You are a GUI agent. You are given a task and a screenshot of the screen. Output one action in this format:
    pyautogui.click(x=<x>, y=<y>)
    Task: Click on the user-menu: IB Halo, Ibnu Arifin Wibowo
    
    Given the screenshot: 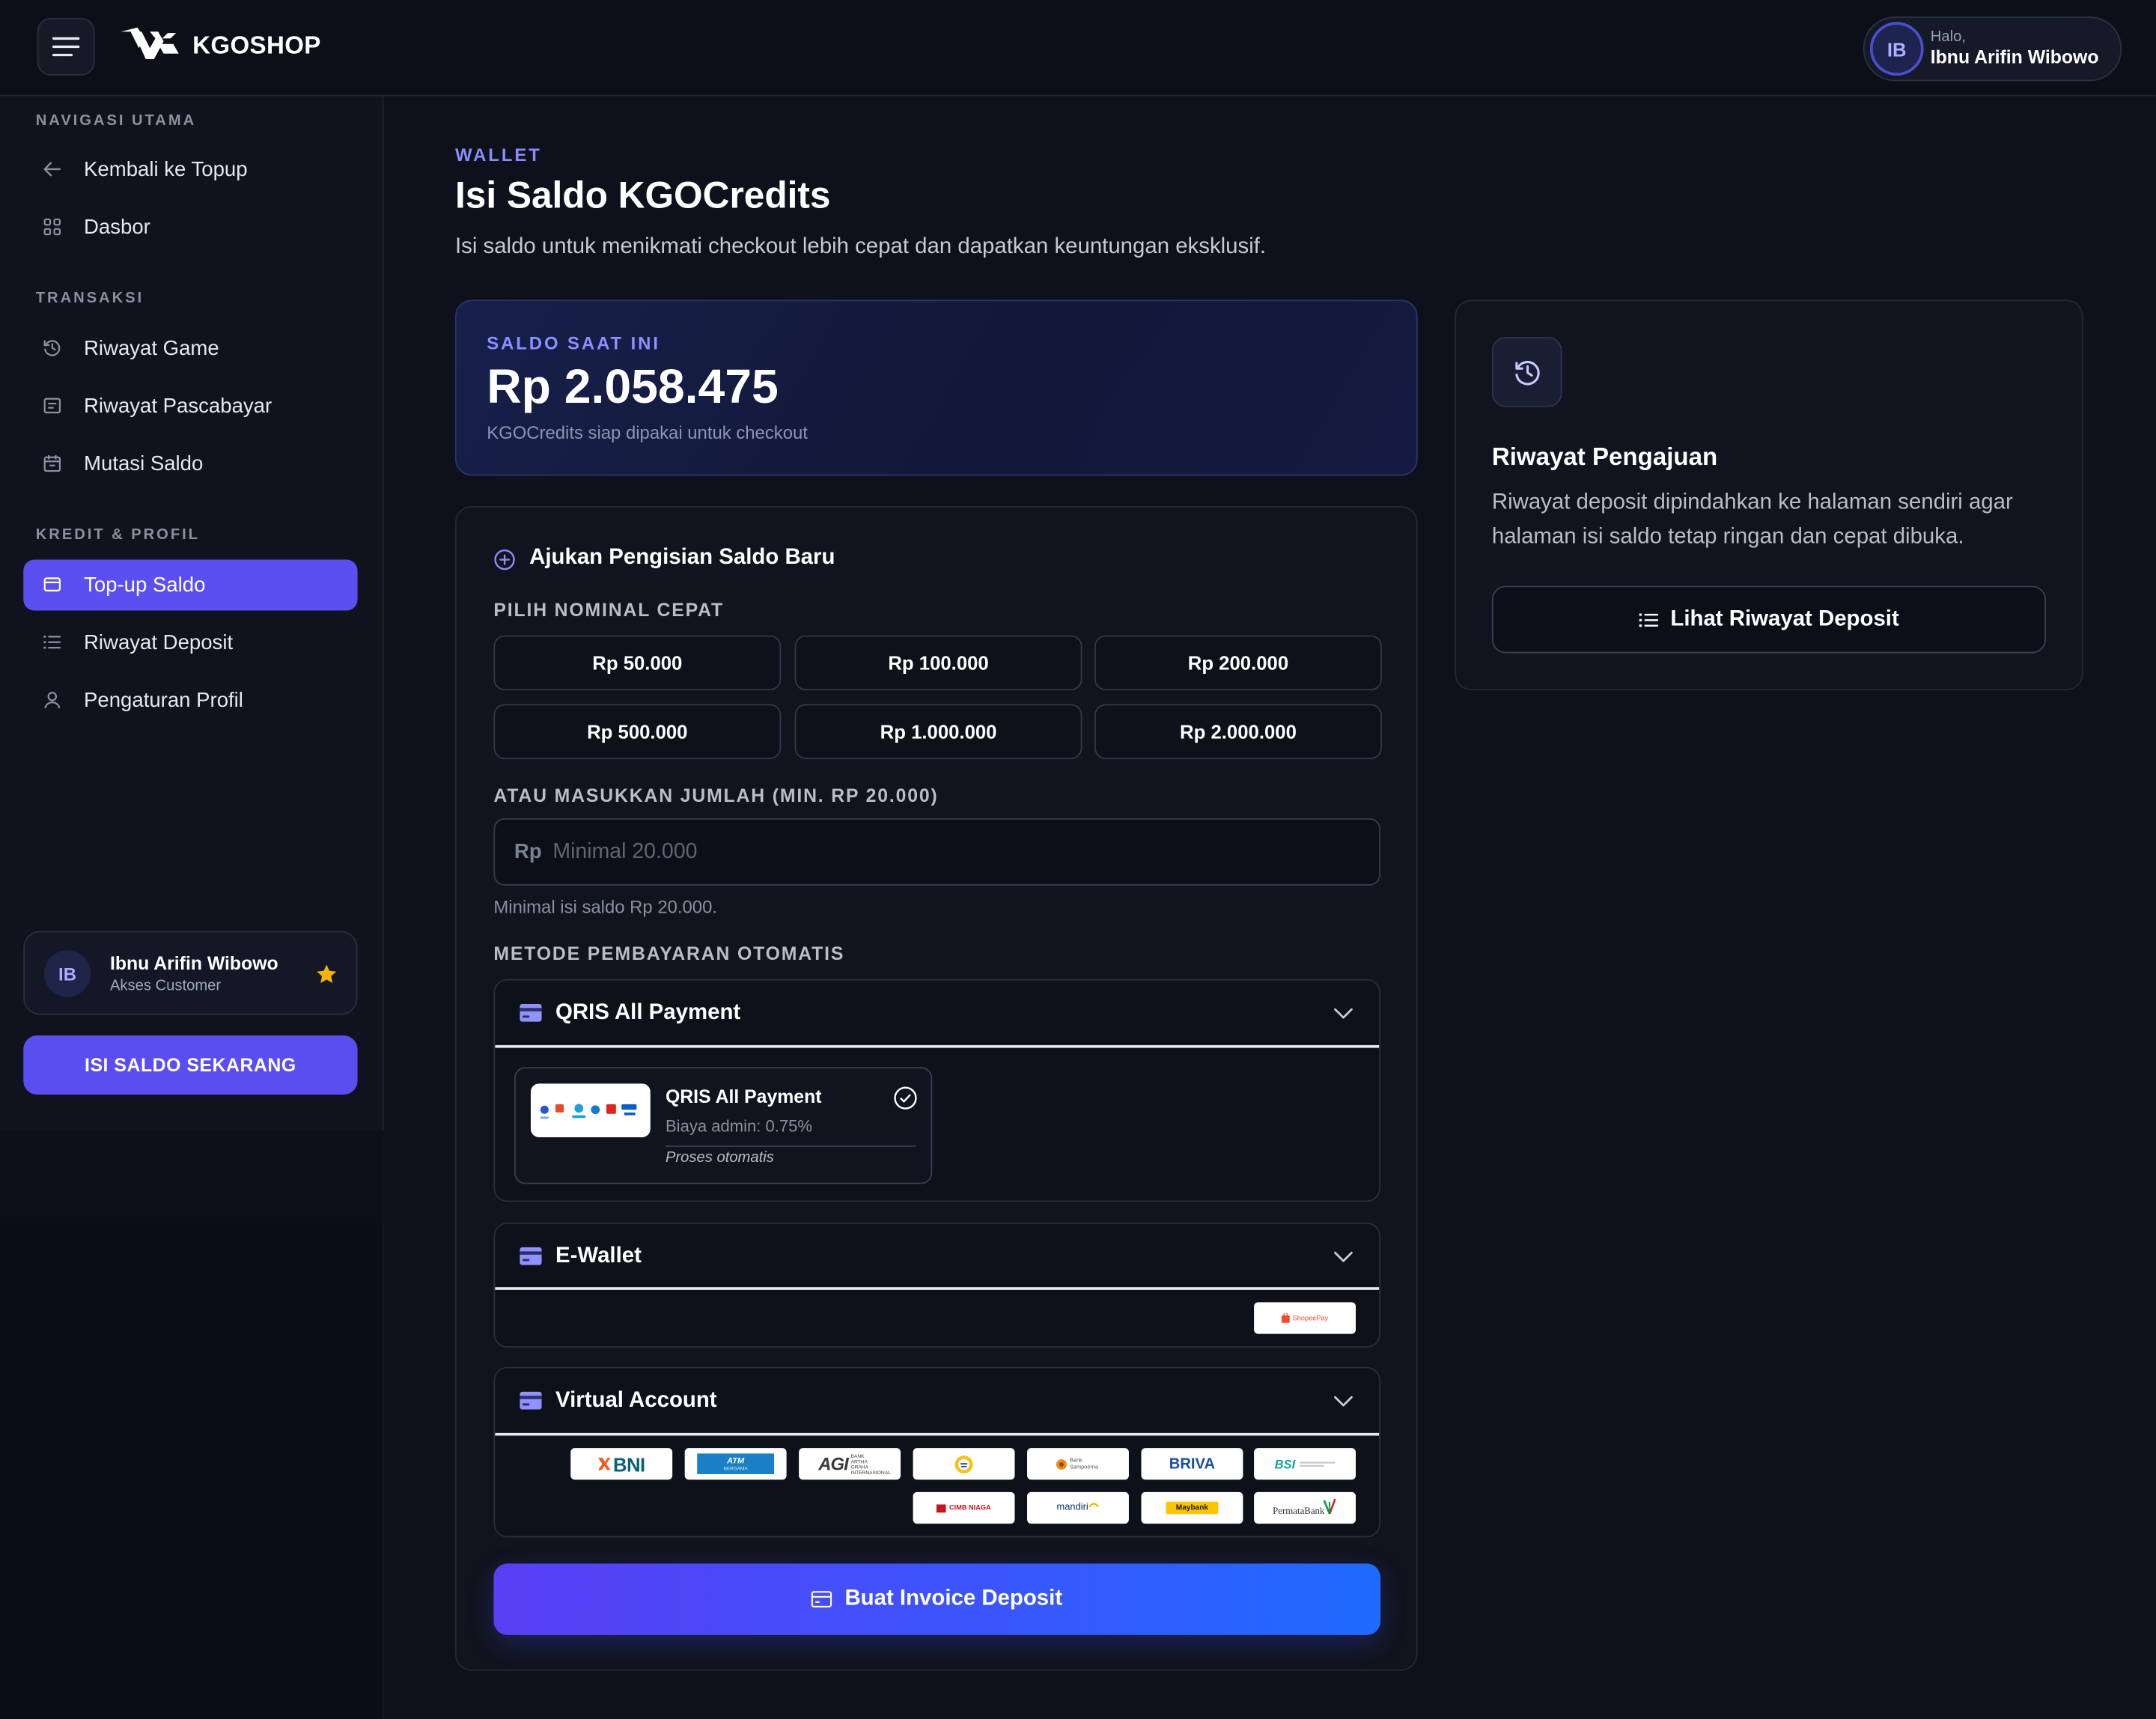 What is the action you would take?
    pyautogui.click(x=1992, y=49)
    